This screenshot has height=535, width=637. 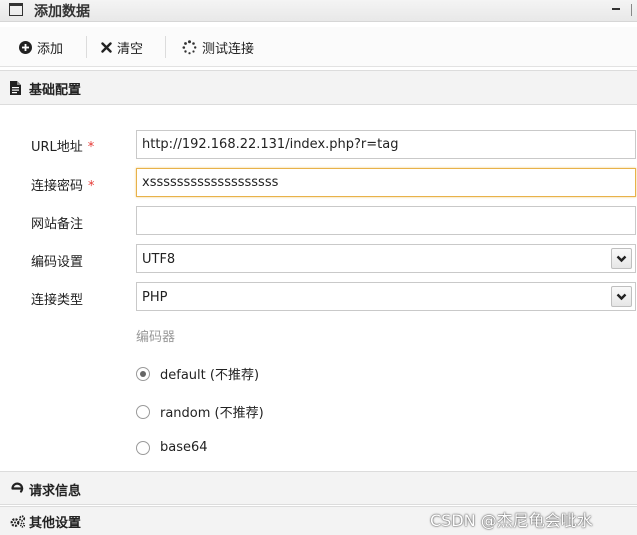 I want to click on type-value: PHP, so click(x=155, y=297).